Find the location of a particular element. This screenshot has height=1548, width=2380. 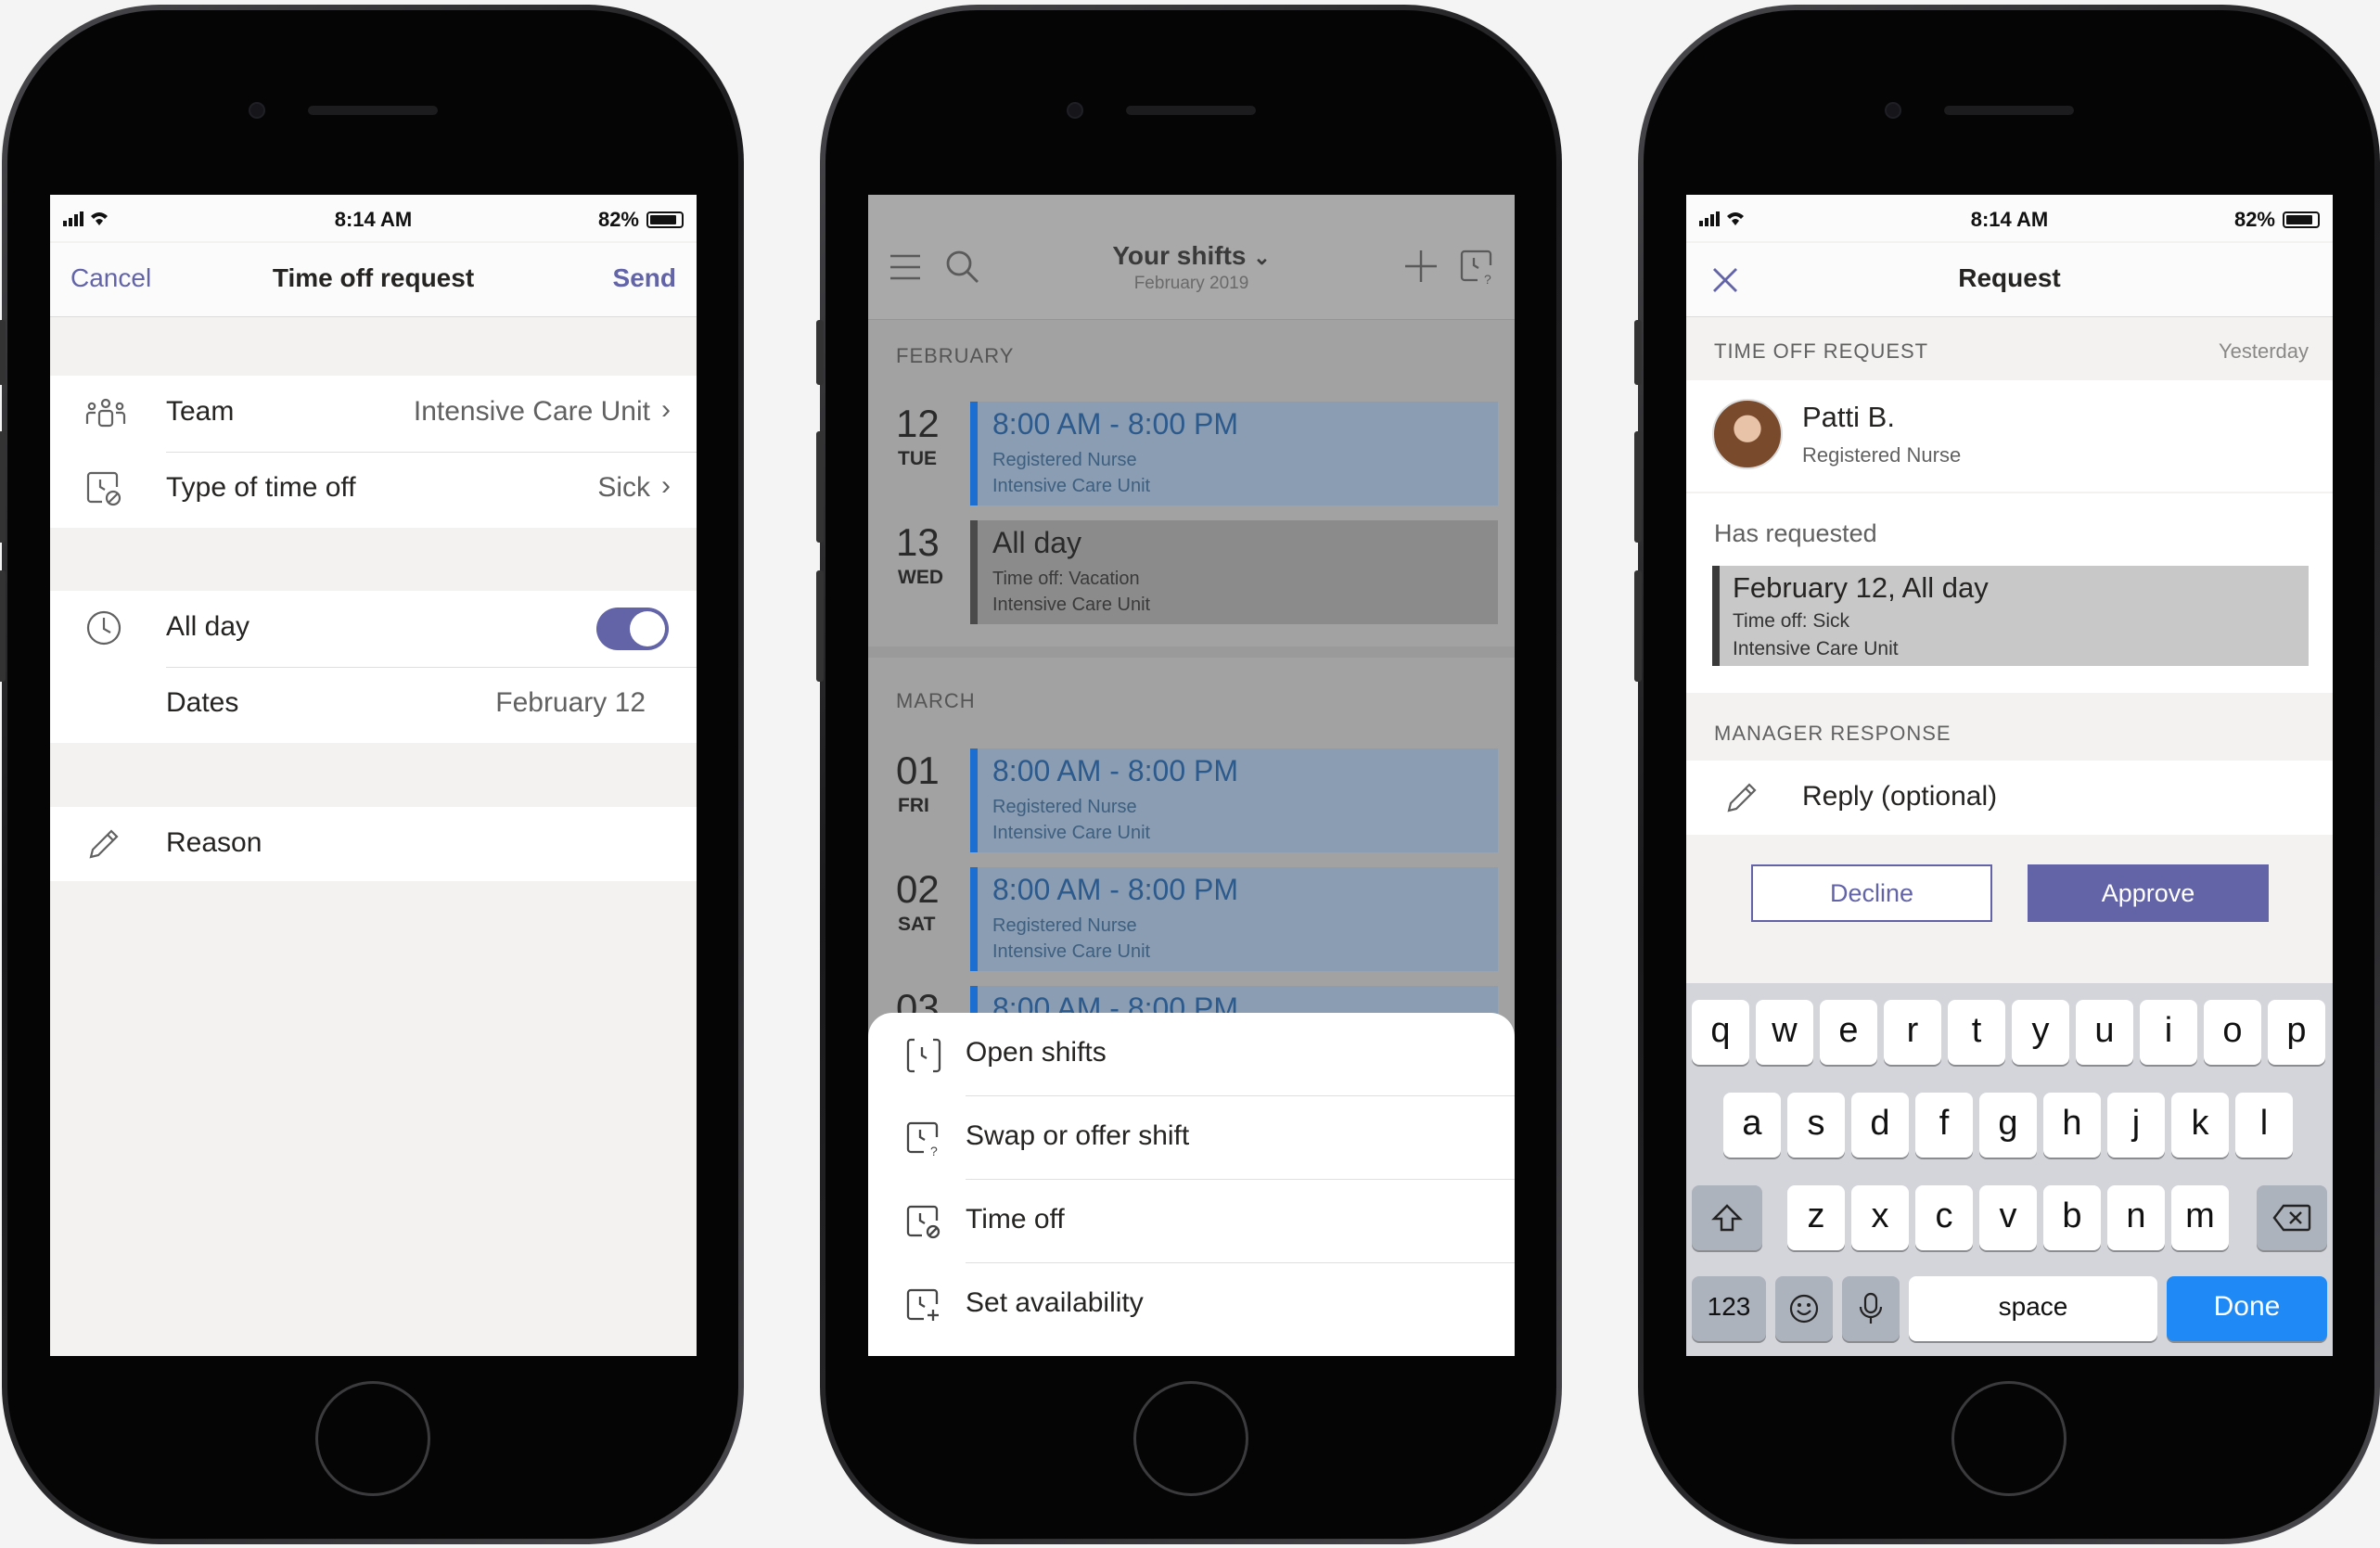

send-button: Send is located at coordinates (644, 278).